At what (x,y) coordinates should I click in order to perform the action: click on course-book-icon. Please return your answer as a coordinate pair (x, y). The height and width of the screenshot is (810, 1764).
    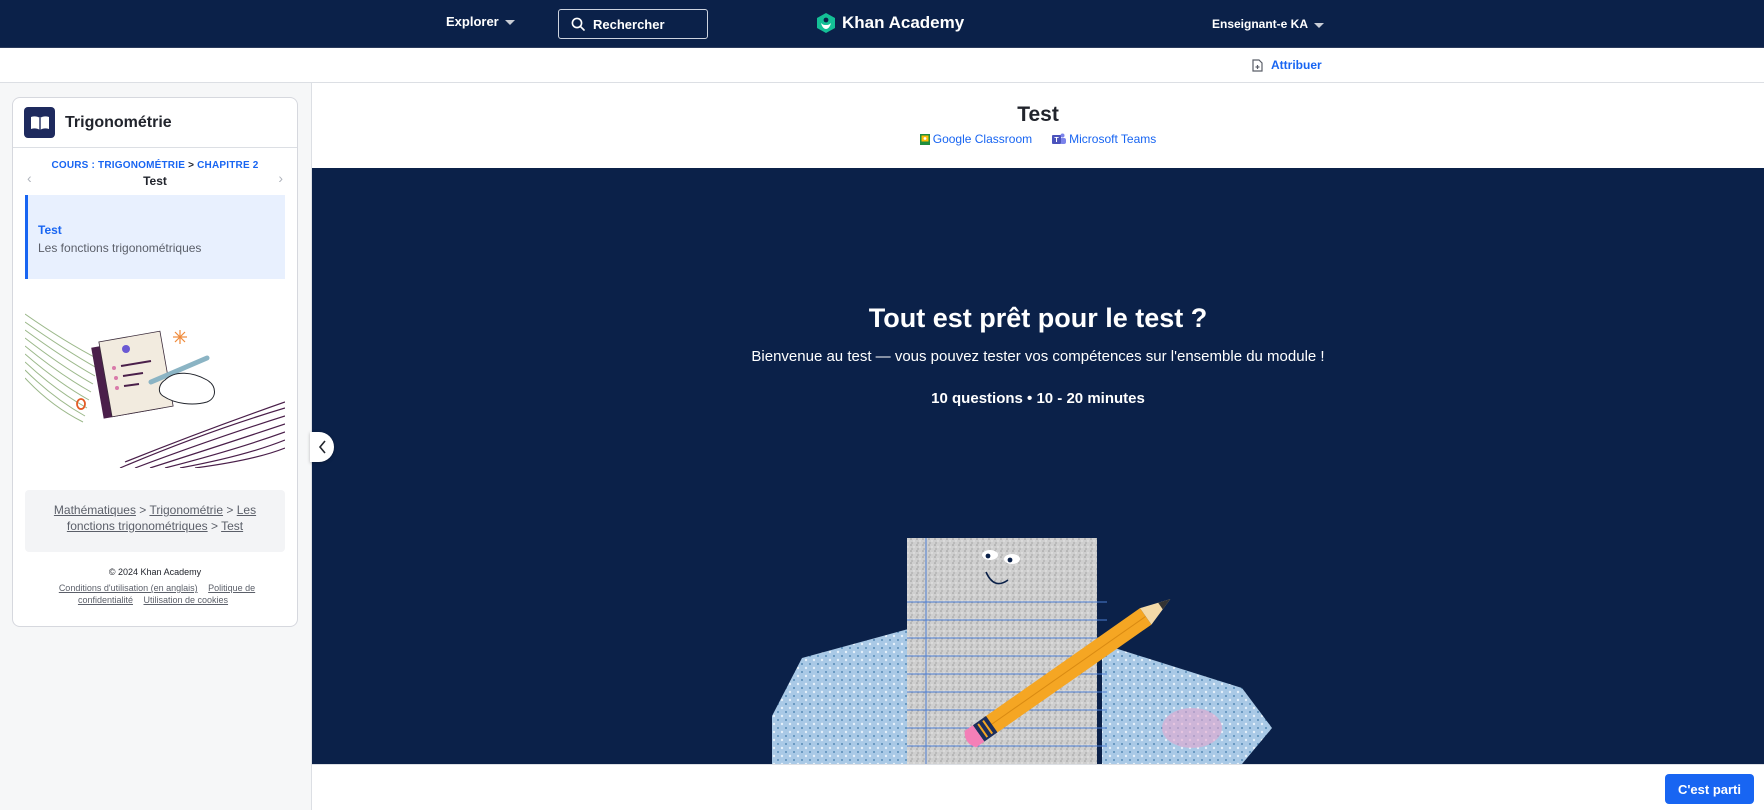
    Looking at the image, I should click on (39, 122).